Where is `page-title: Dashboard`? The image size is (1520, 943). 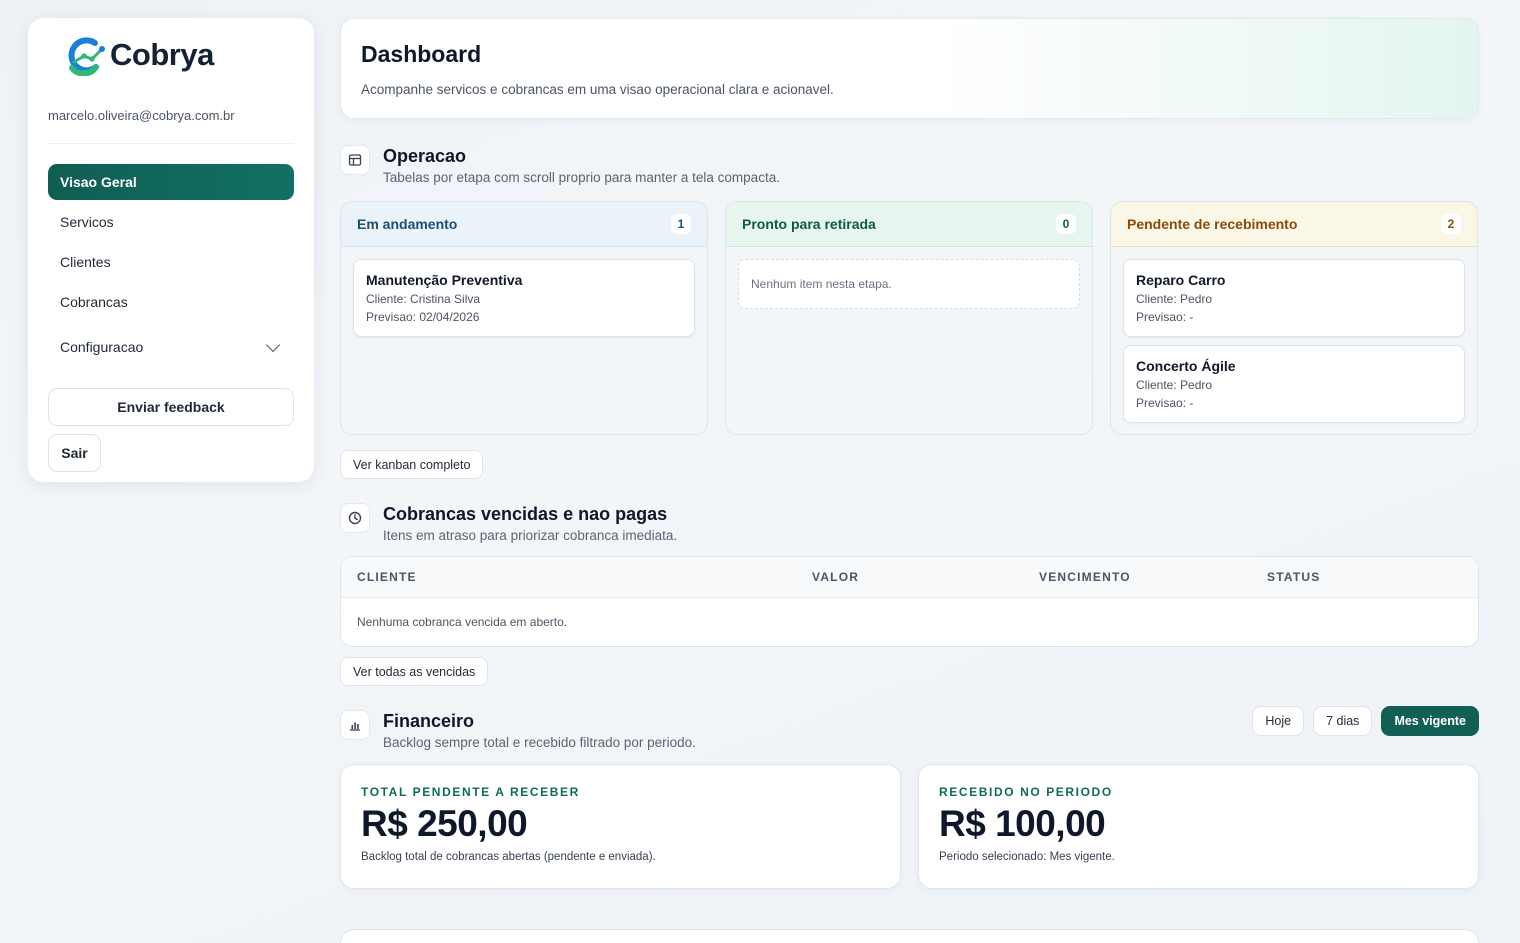
page-title: Dashboard is located at coordinates (421, 54).